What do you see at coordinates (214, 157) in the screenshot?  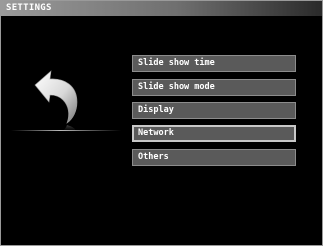 I see `menu-item-others: Others` at bounding box center [214, 157].